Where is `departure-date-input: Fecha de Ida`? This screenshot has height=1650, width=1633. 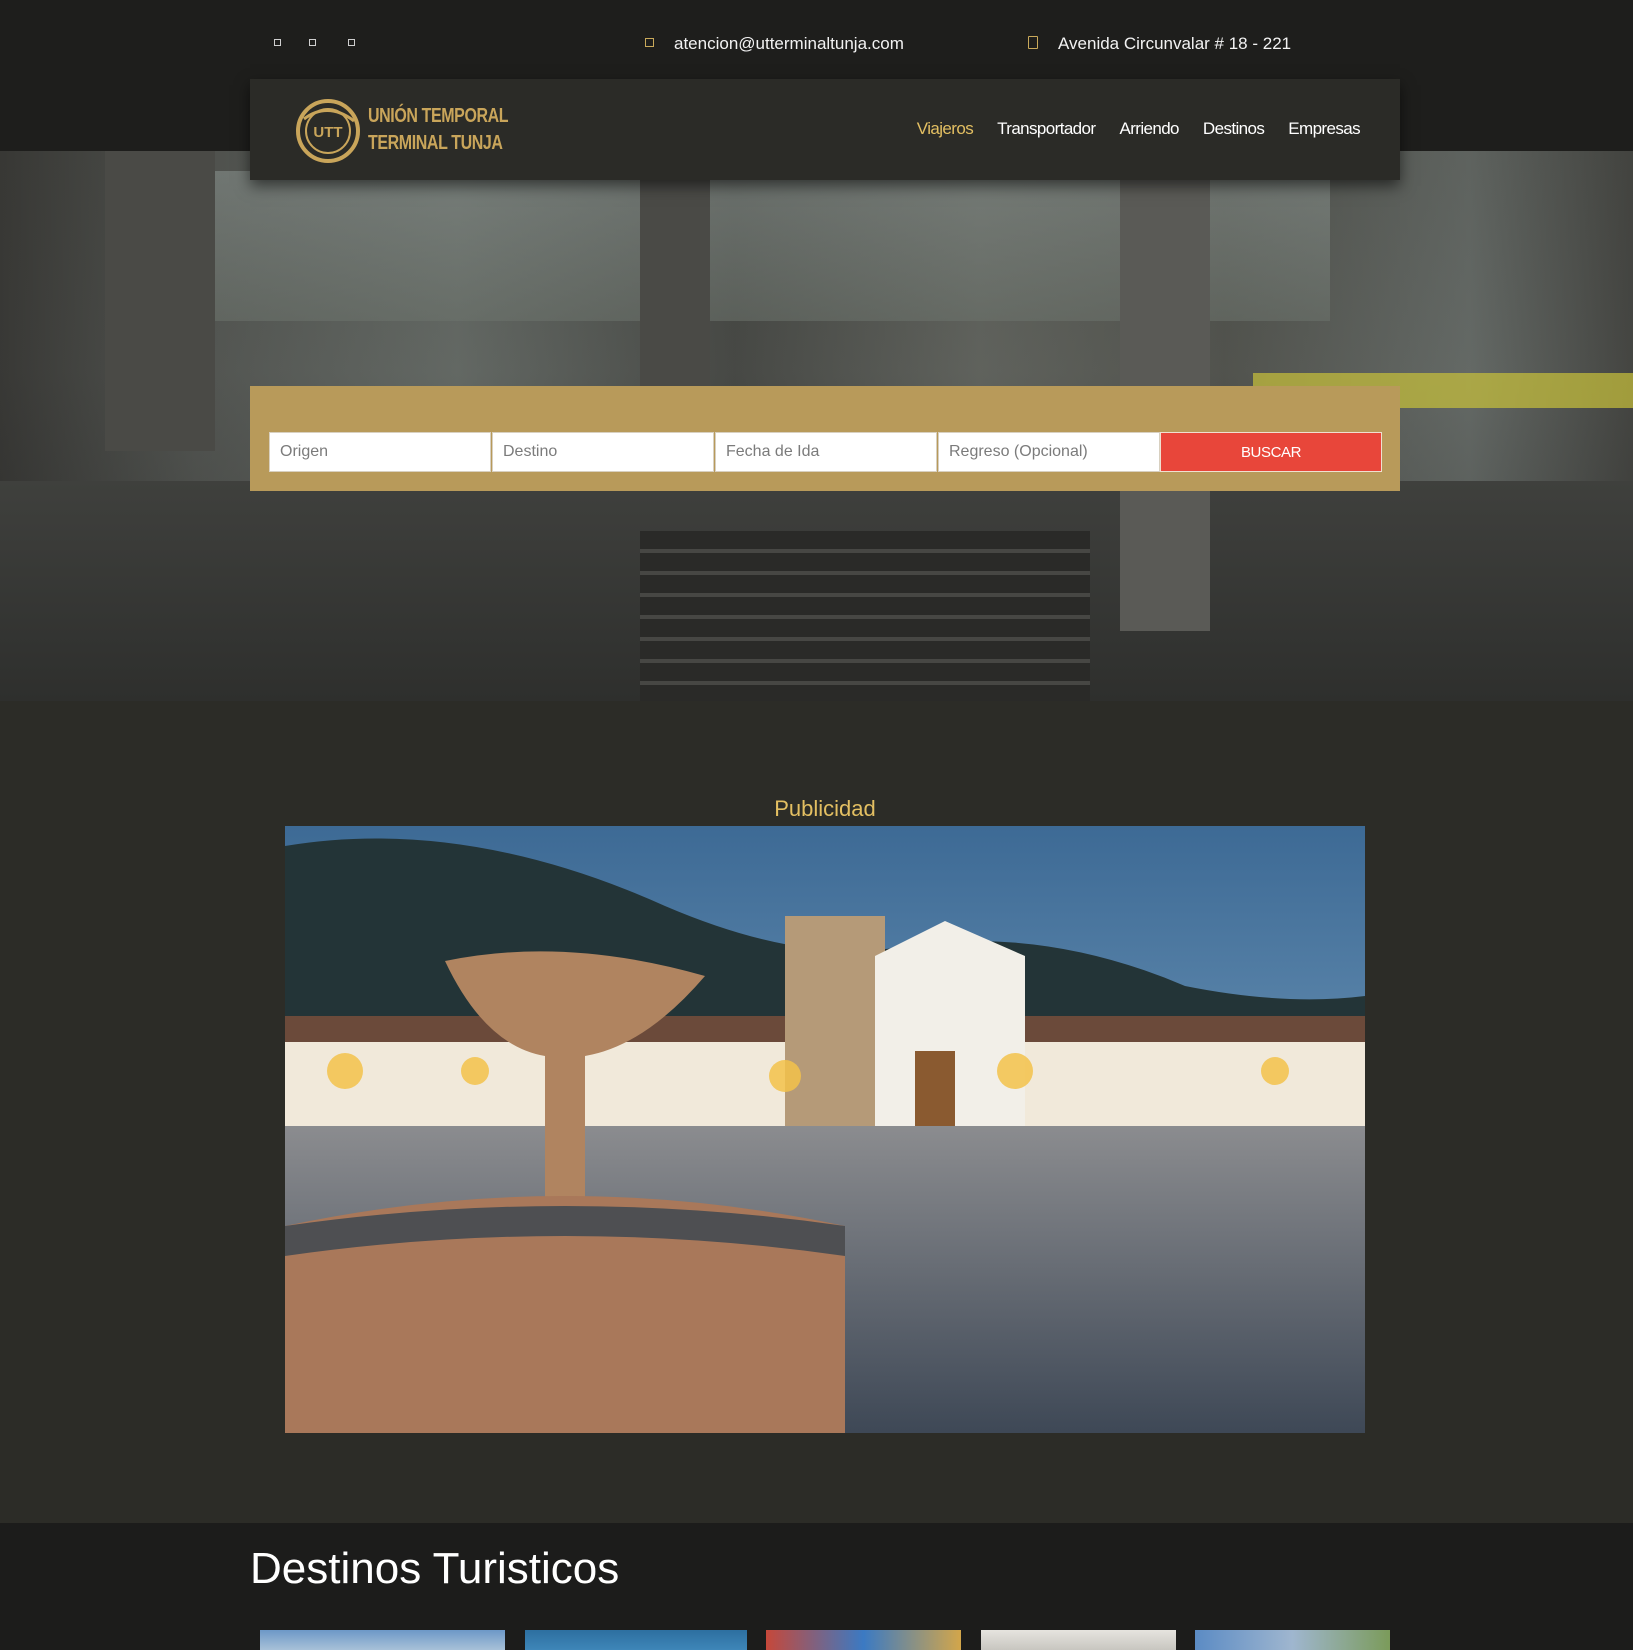
departure-date-input: Fecha de Ida is located at coordinates (826, 452).